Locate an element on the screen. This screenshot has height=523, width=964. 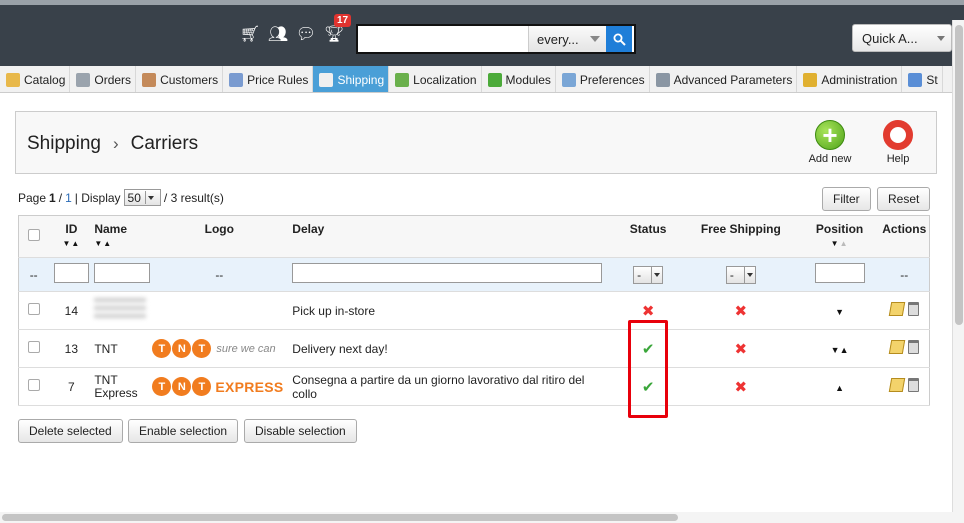
breadcrumb: Shipping › Carriers is located at coordinates (112, 144).